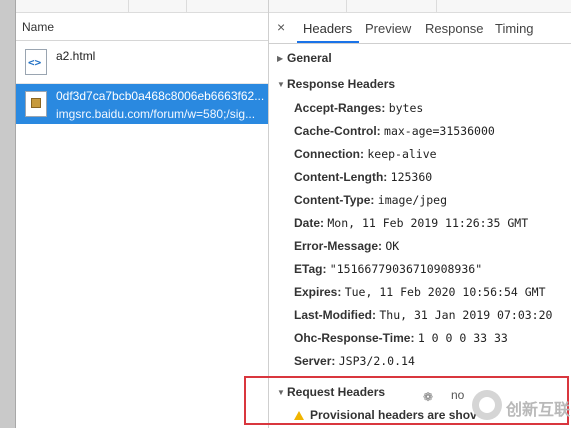  I want to click on header-row: Expires: Tue, 11 Feb 2020 10:56:54 GMT, so click(420, 292).